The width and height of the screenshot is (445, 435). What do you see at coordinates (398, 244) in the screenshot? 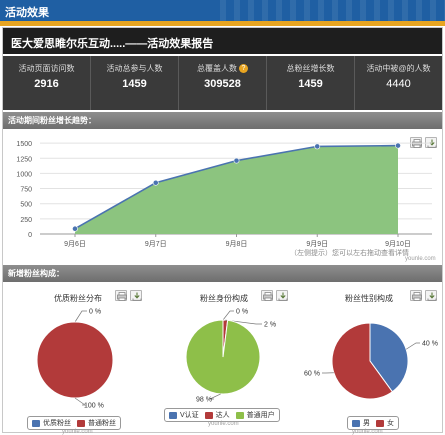
I see `x-tick-label: 9月10日` at bounding box center [398, 244].